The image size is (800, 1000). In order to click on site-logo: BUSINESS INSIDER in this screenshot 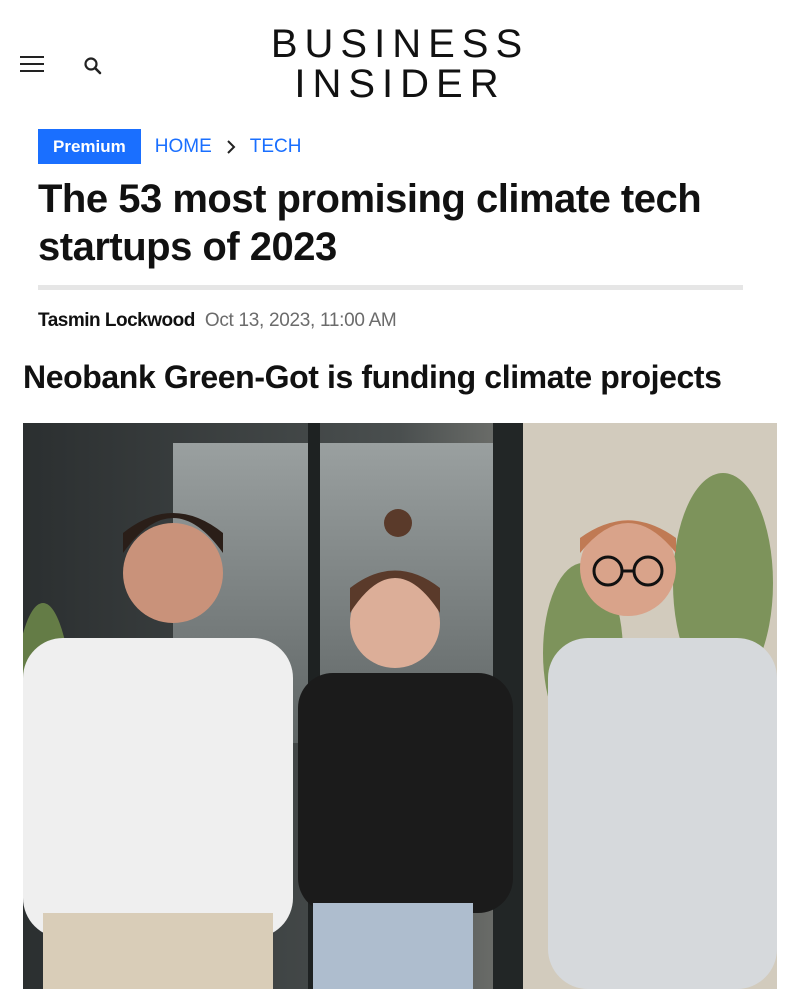, I will do `click(400, 64)`.